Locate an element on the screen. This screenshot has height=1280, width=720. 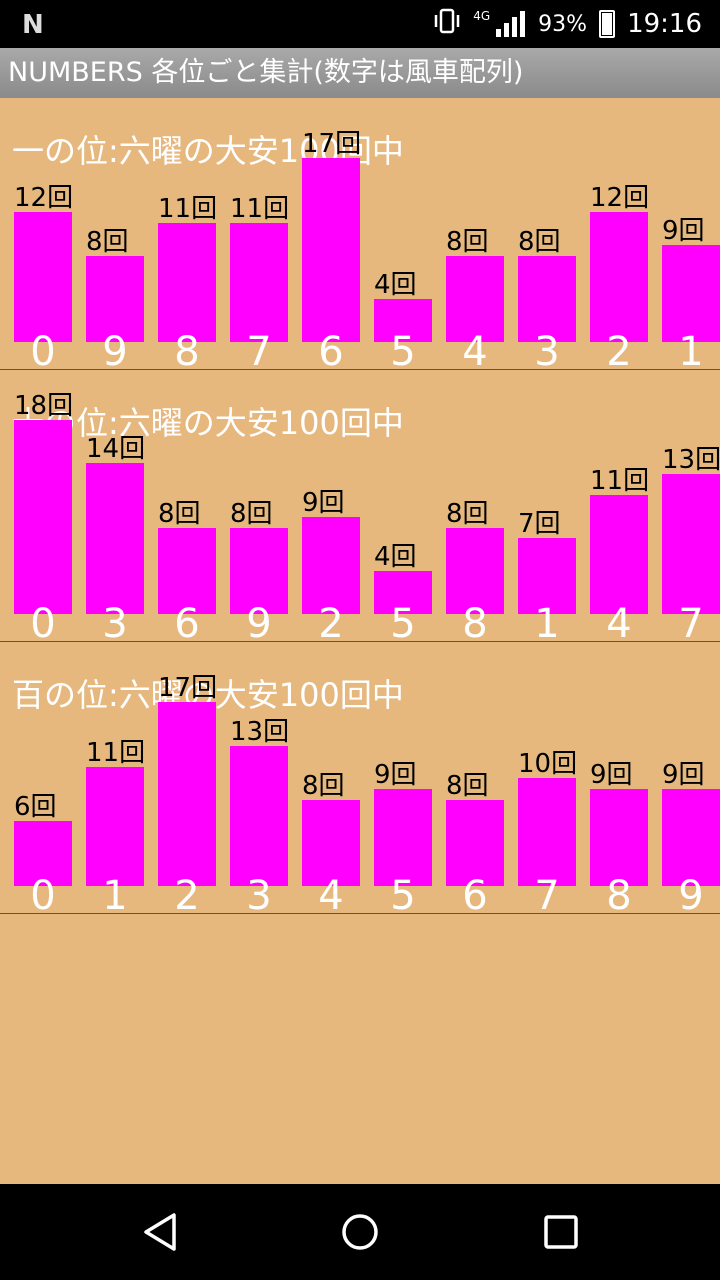
back-triangle-icon is located at coordinates (160, 1234).